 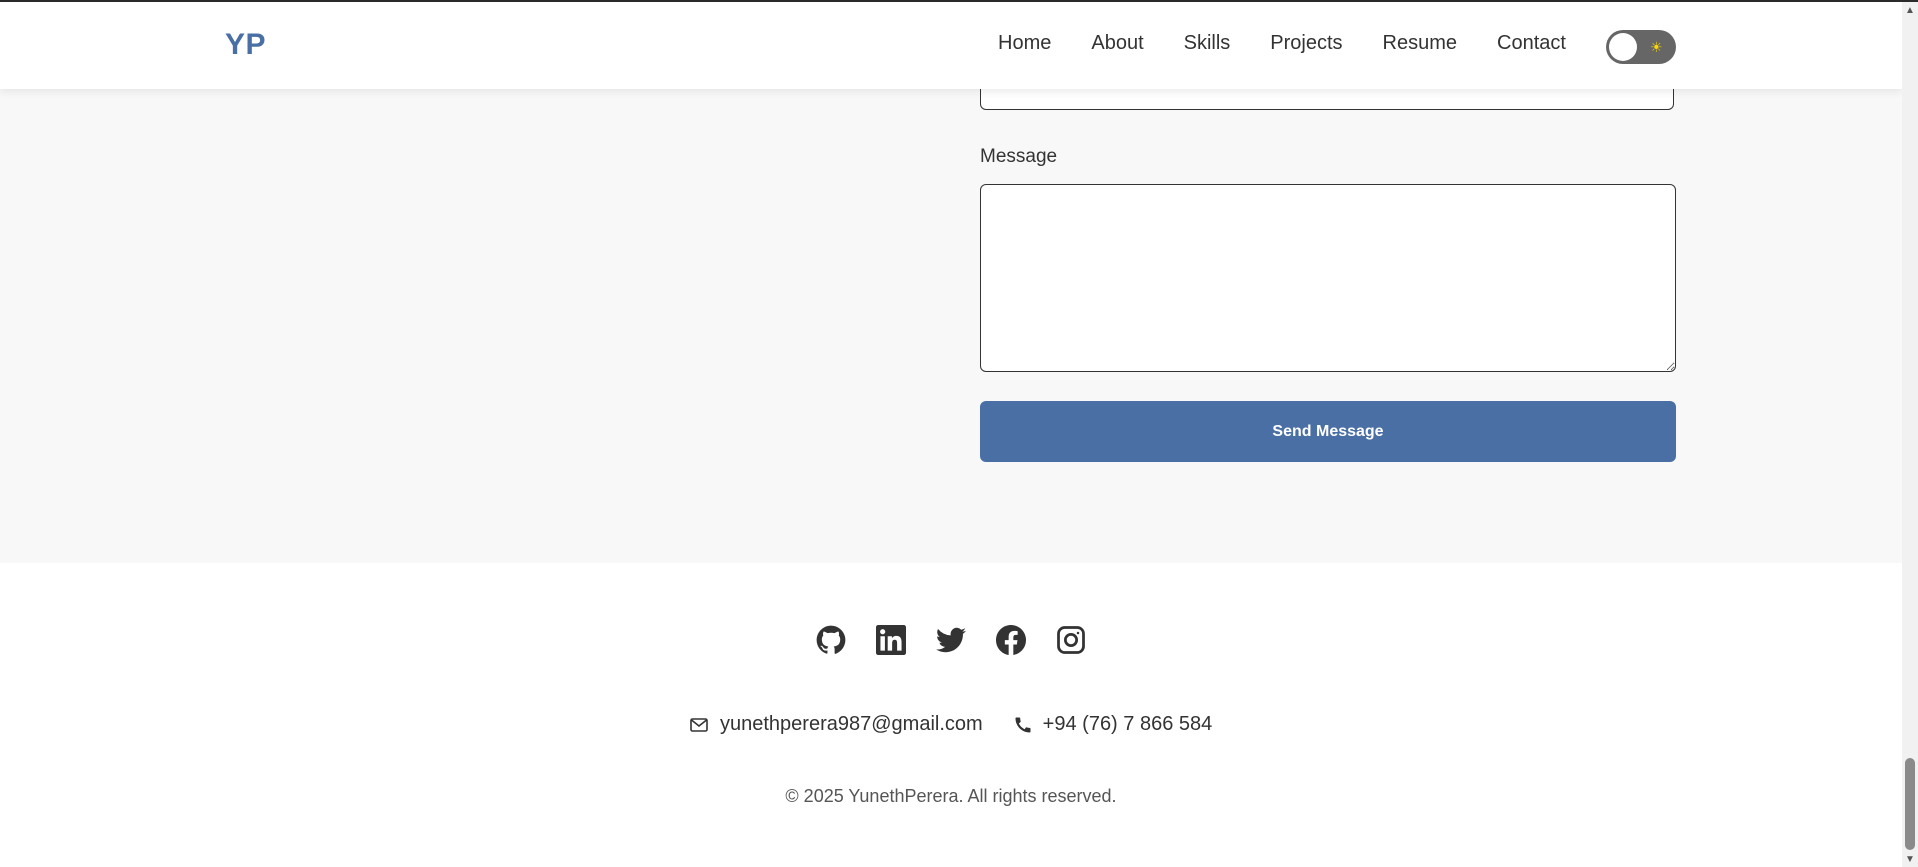 What do you see at coordinates (1117, 43) in the screenshot?
I see `nav-link-about: About` at bounding box center [1117, 43].